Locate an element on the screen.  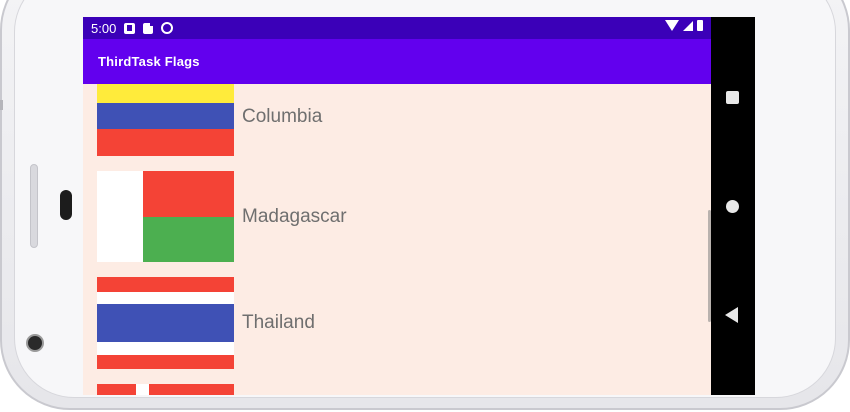
country-label: Thailand is located at coordinates (278, 322).